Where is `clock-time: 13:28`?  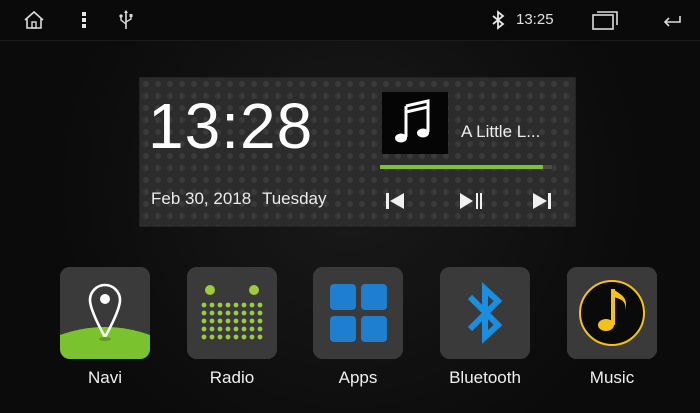
clock-time: 13:28 is located at coordinates (230, 126).